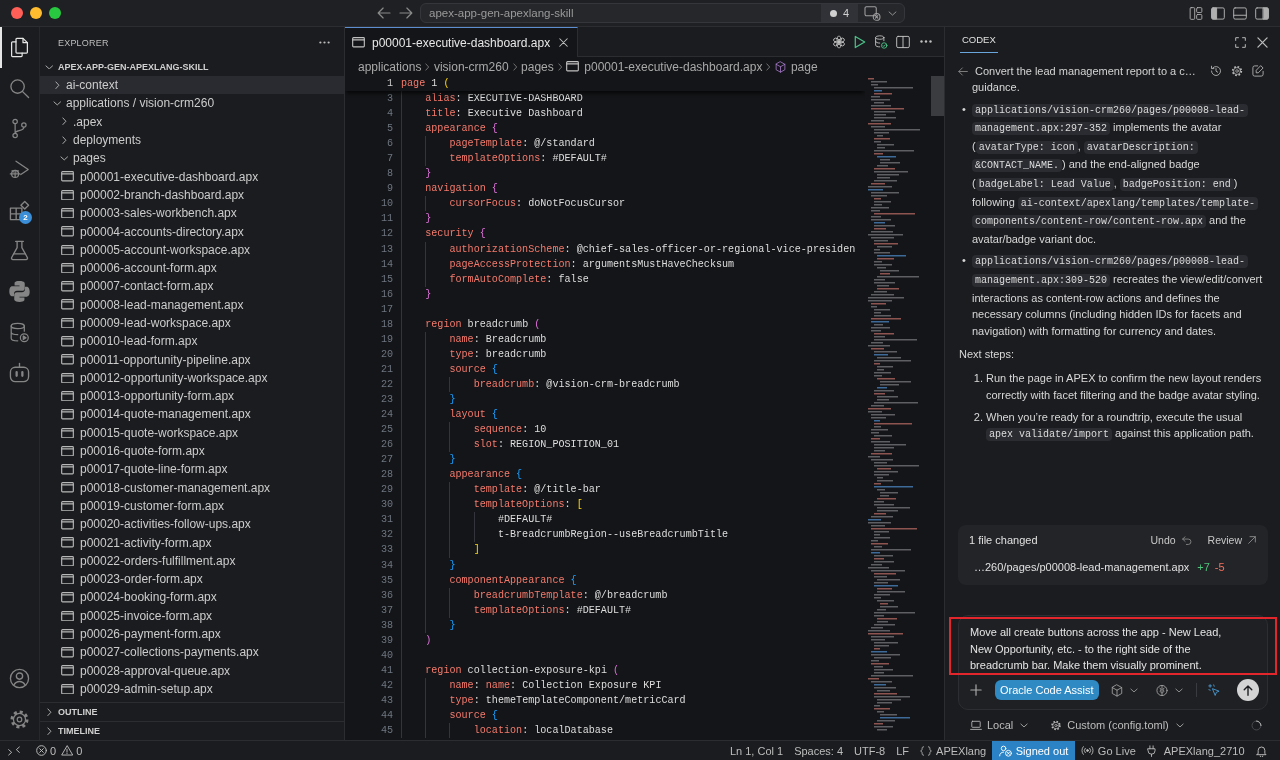  I want to click on mode-button: Oracle Code Assist, so click(1047, 690).